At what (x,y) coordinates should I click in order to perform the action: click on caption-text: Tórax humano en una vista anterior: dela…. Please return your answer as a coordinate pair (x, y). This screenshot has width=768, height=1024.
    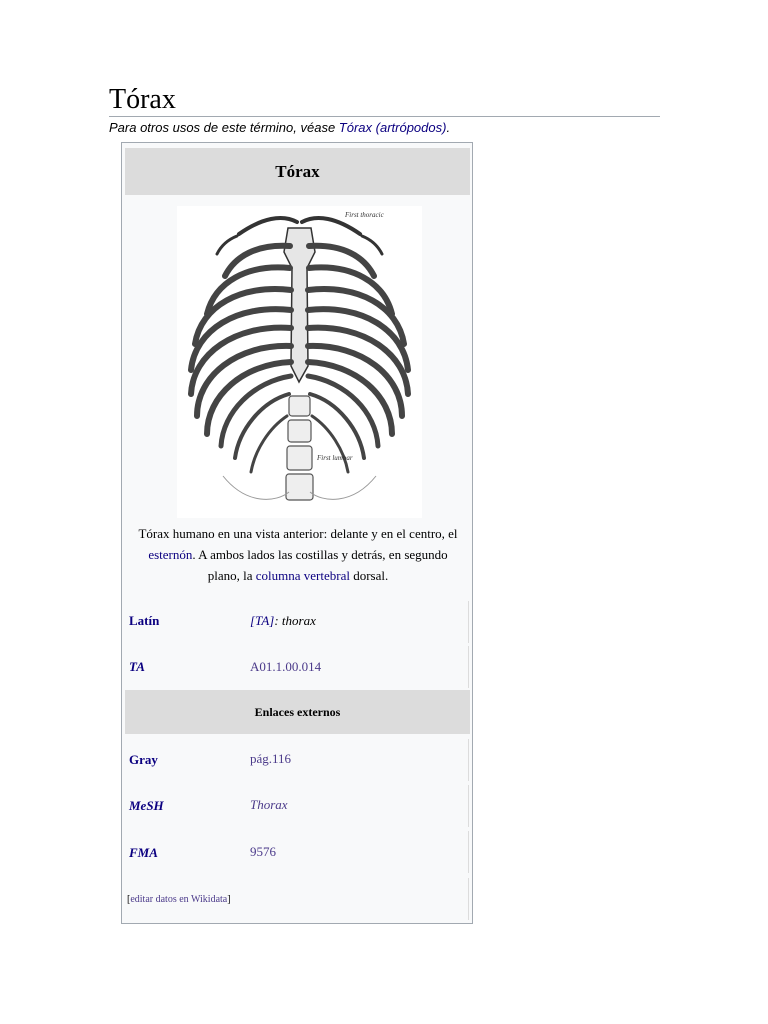
    Looking at the image, I should click on (298, 533).